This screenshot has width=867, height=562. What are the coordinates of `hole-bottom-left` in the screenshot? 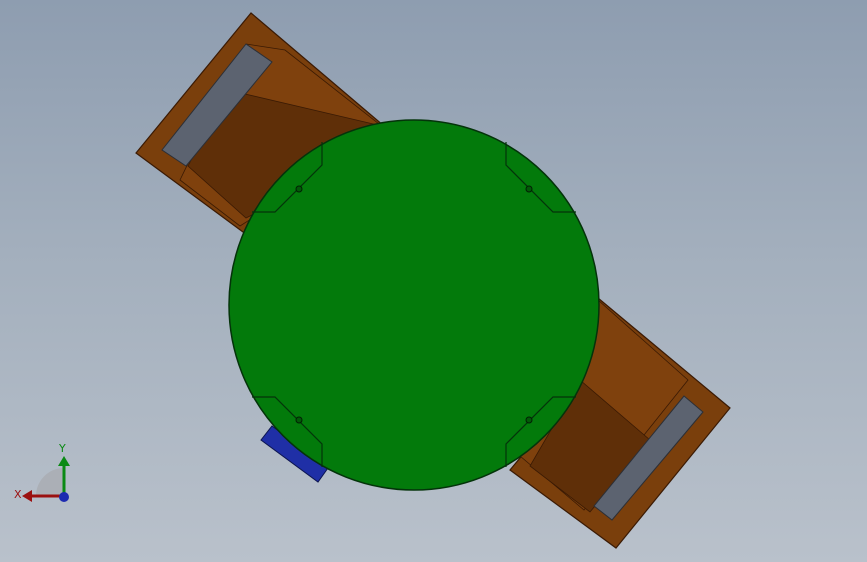 It's located at (299, 420).